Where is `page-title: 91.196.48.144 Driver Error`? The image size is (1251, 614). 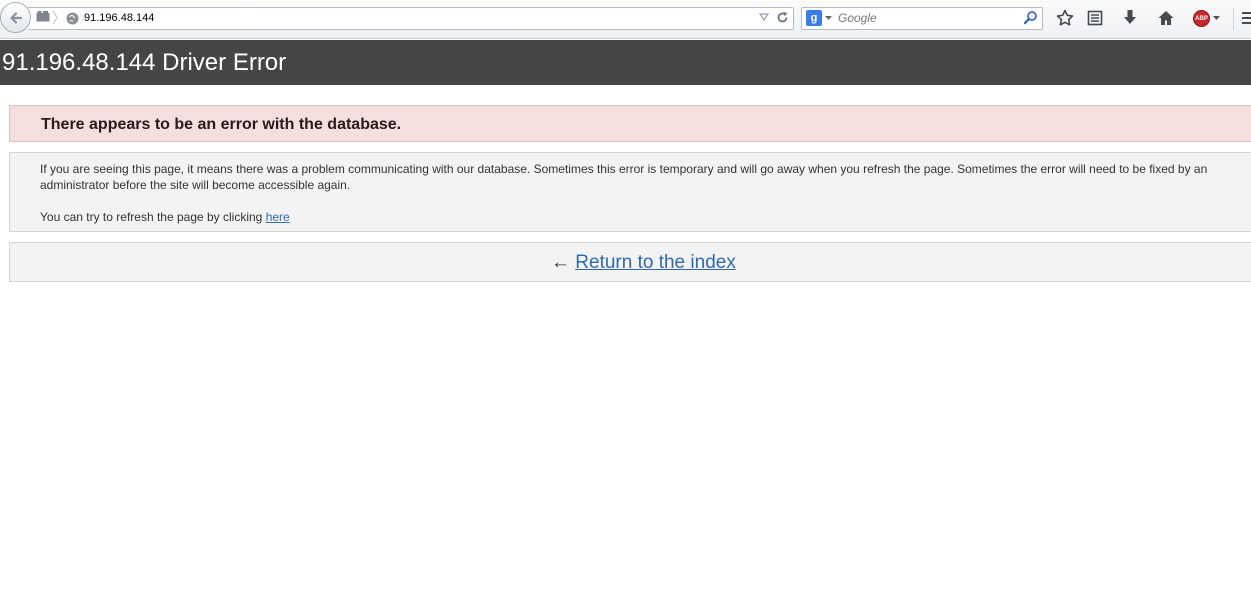 page-title: 91.196.48.144 Driver Error is located at coordinates (144, 62).